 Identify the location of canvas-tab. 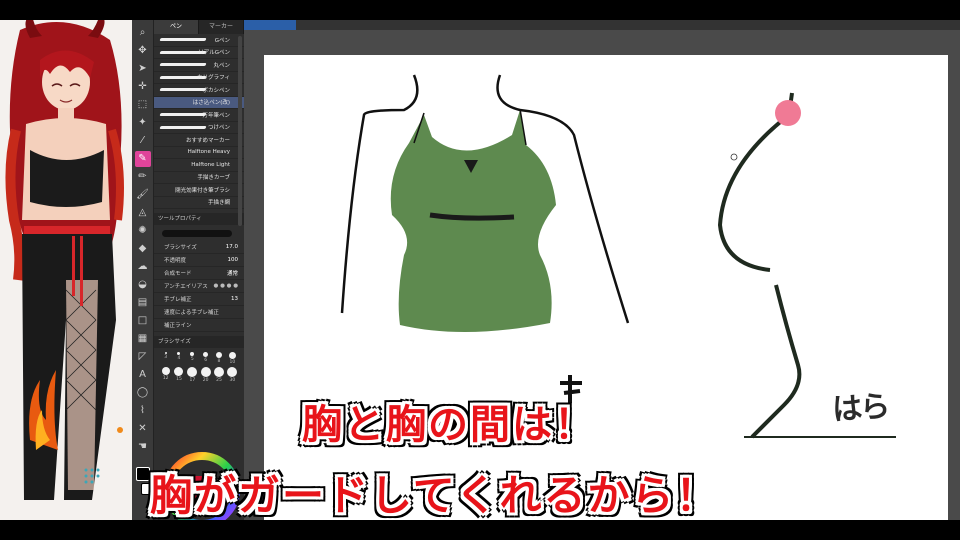
(270, 25).